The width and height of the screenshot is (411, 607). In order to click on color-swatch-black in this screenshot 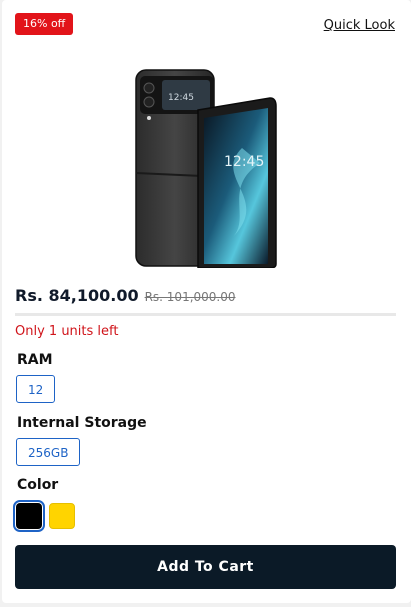, I will do `click(29, 516)`.